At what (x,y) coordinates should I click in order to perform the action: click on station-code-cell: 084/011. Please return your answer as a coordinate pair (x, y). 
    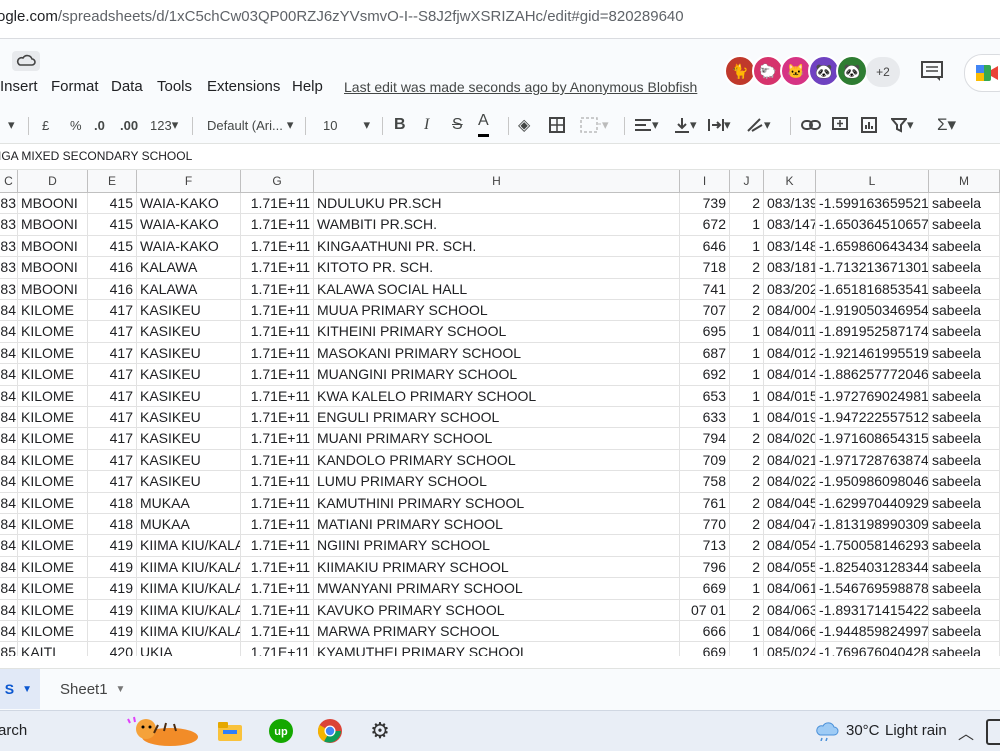
    Looking at the image, I should click on (790, 332).